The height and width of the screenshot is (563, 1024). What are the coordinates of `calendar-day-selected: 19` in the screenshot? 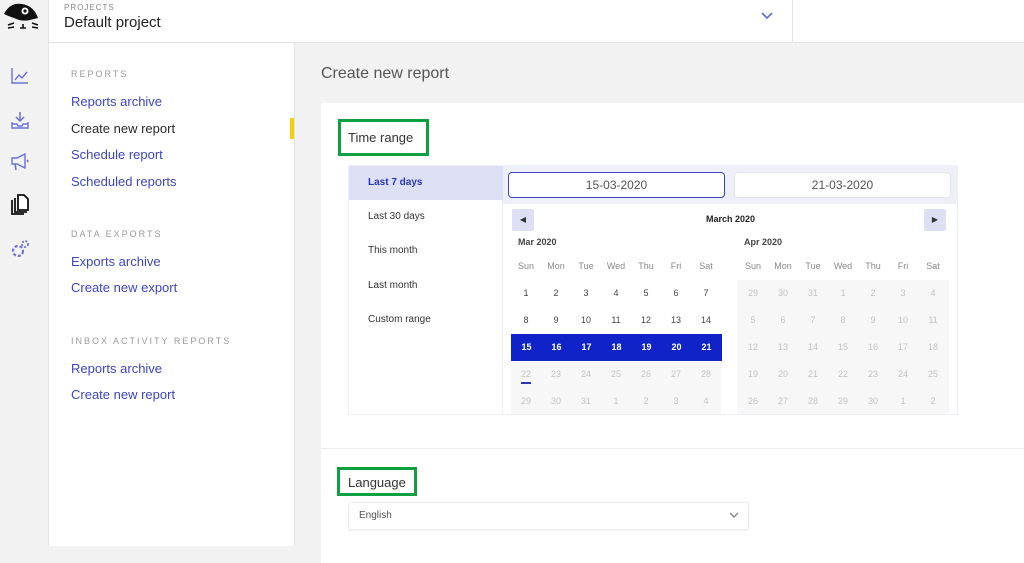 It's located at (646, 347).